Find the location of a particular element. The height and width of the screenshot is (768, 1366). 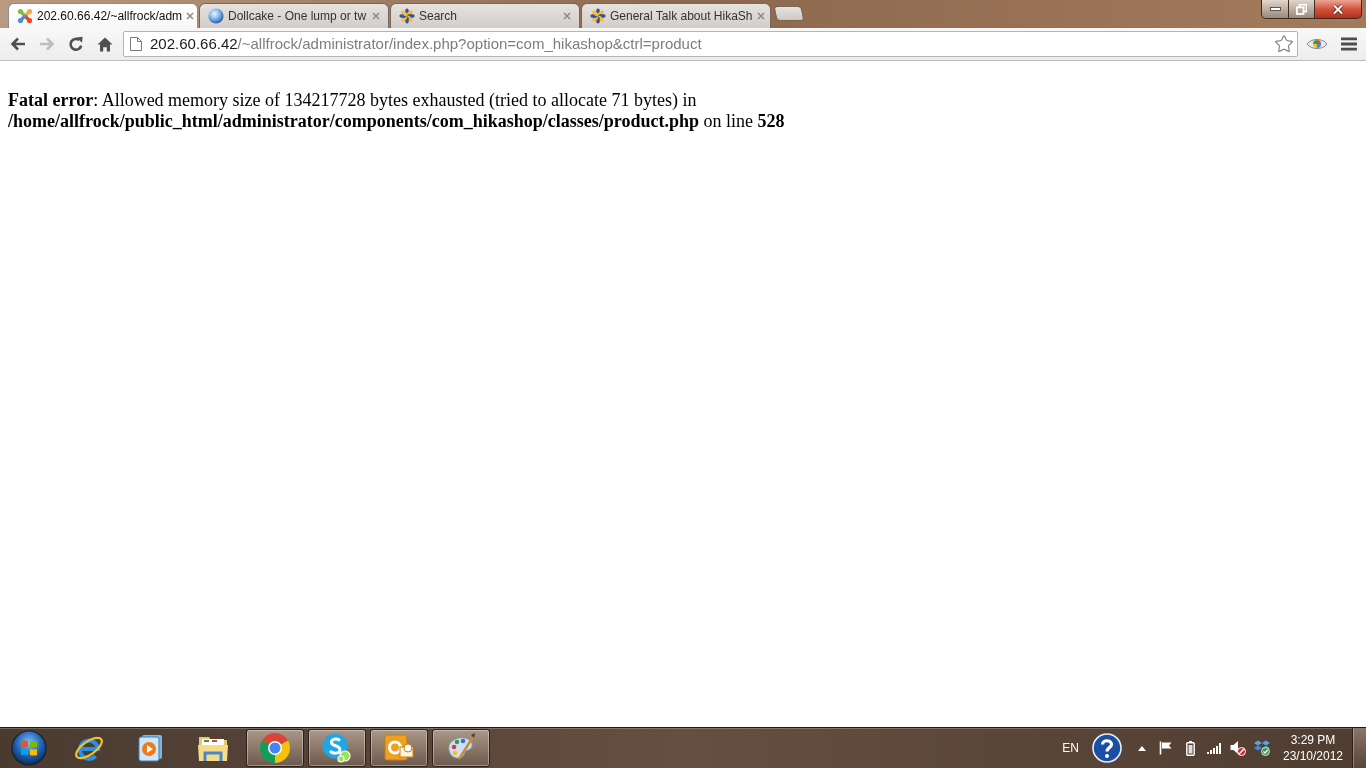

minimize-icon is located at coordinates (1275, 9).